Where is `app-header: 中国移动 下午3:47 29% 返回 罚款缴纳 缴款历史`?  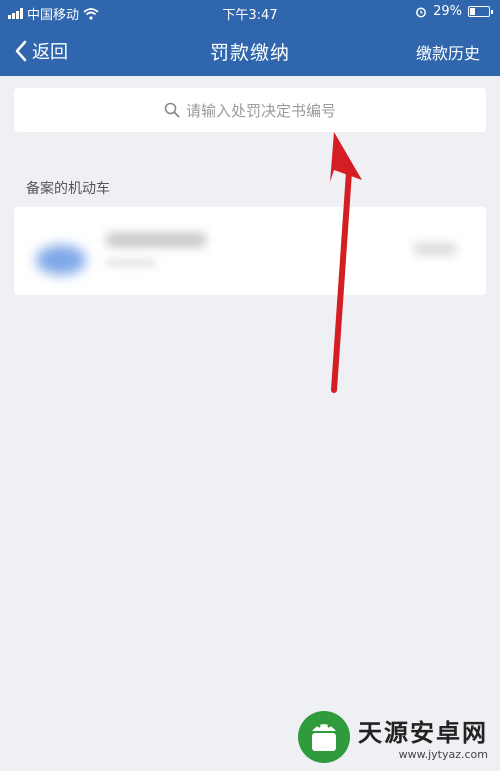 app-header: 中国移动 下午3:47 29% 返回 罚款缴纳 缴款历史 is located at coordinates (250, 38).